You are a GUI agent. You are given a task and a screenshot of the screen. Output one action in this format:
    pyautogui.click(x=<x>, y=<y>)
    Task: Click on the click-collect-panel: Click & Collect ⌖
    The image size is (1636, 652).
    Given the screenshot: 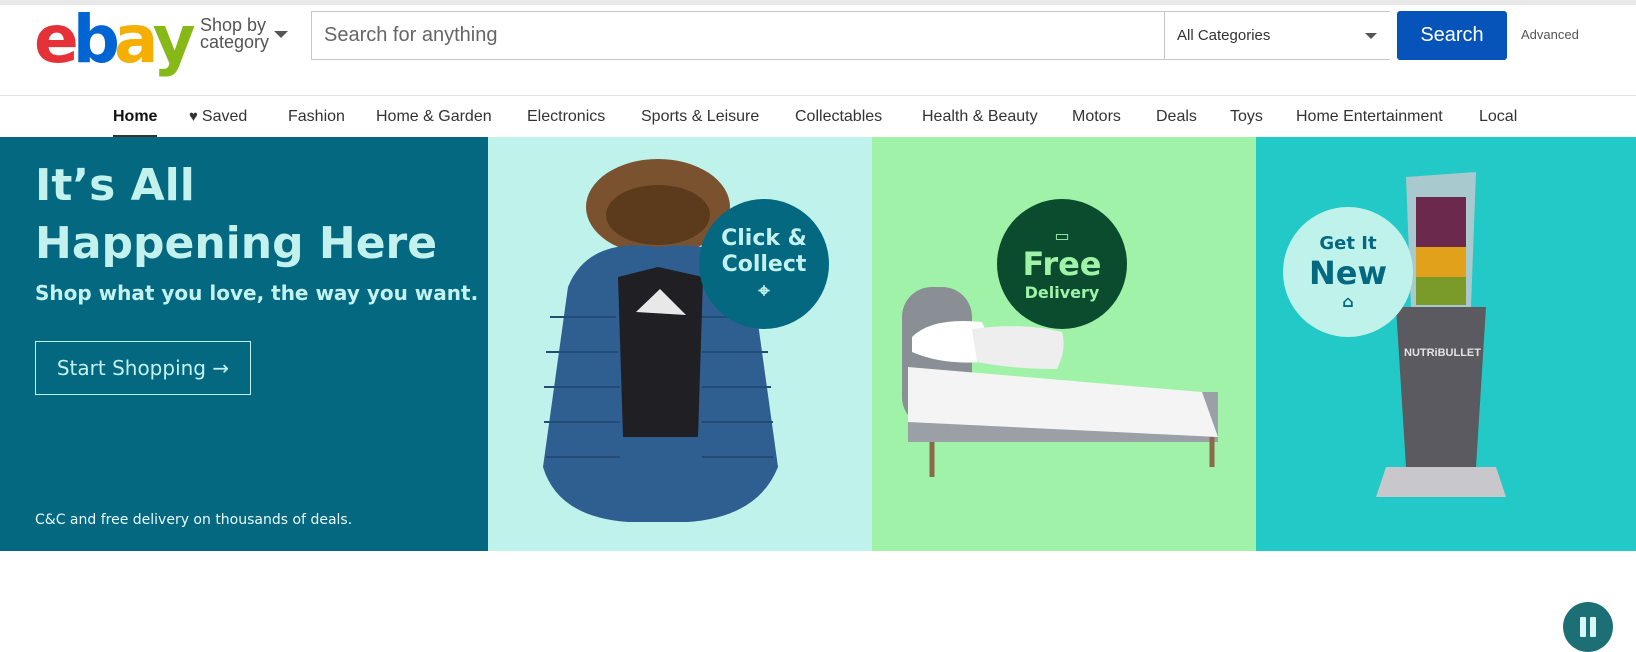 What is the action you would take?
    pyautogui.click(x=680, y=344)
    